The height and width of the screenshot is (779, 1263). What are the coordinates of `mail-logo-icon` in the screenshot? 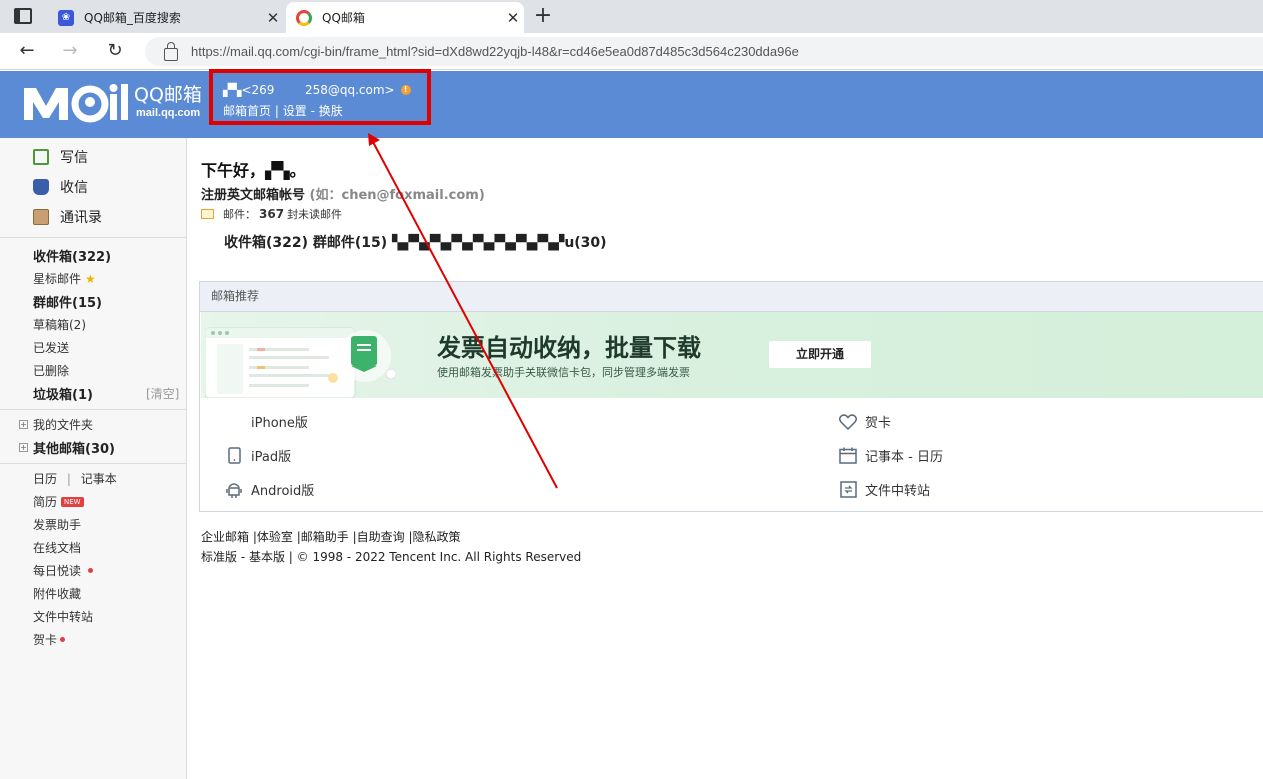 It's located at (76, 103).